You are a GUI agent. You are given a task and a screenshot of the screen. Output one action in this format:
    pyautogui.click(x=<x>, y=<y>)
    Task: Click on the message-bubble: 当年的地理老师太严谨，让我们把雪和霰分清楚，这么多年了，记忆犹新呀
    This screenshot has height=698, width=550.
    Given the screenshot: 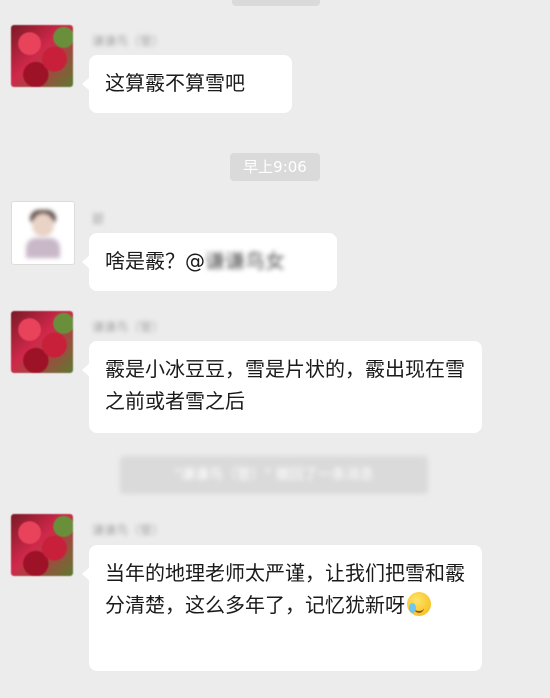 What is the action you would take?
    pyautogui.click(x=282, y=608)
    